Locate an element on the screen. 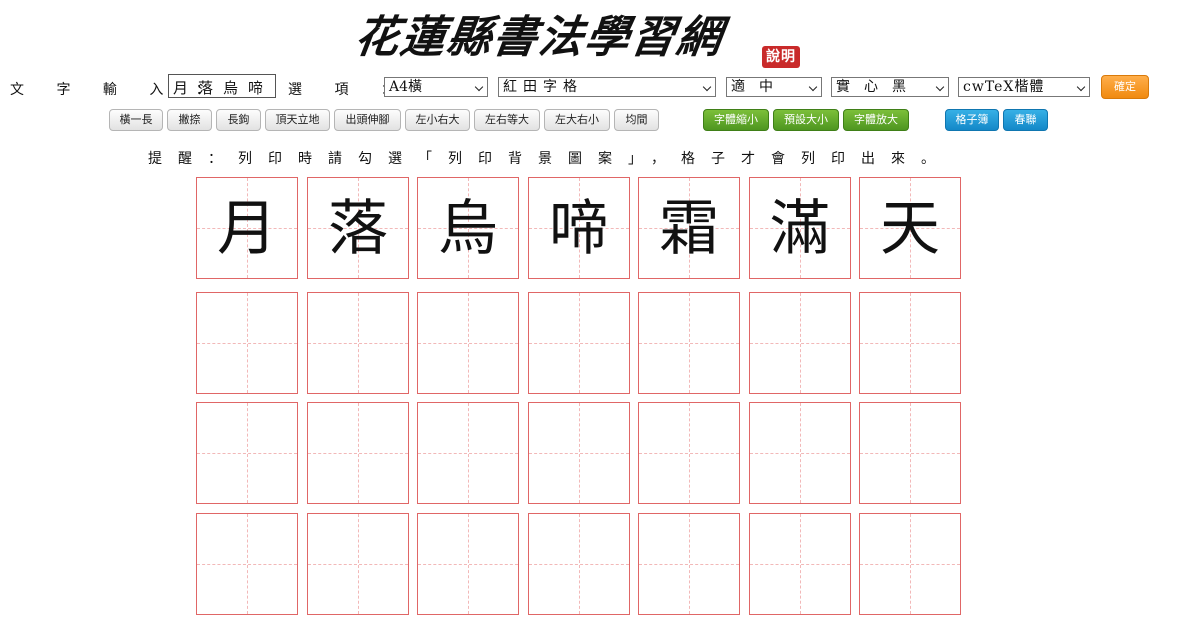 This screenshot has height=623, width=1191. stroke-button-heng: 橫一長 is located at coordinates (136, 120).